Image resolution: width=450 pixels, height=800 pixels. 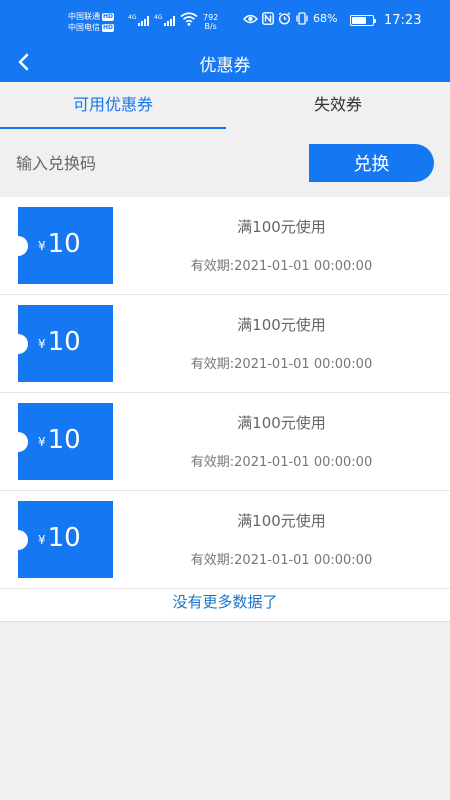 I want to click on signal-icon-2: 4G, so click(x=165, y=20).